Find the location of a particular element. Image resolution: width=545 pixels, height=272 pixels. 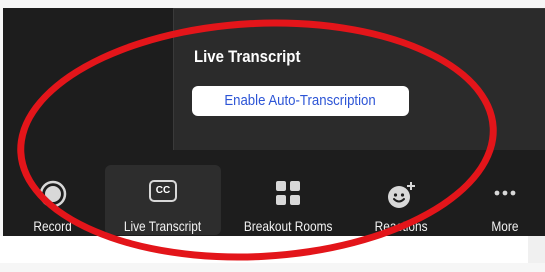

breakout-rooms-button: Breakout Rooms is located at coordinates (288, 197).